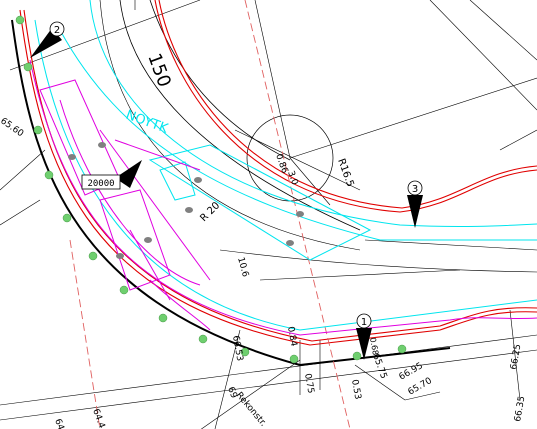 The image size is (537, 429). What do you see at coordinates (411, 372) in the screenshot?
I see `dim-6595-label: 66.95` at bounding box center [411, 372].